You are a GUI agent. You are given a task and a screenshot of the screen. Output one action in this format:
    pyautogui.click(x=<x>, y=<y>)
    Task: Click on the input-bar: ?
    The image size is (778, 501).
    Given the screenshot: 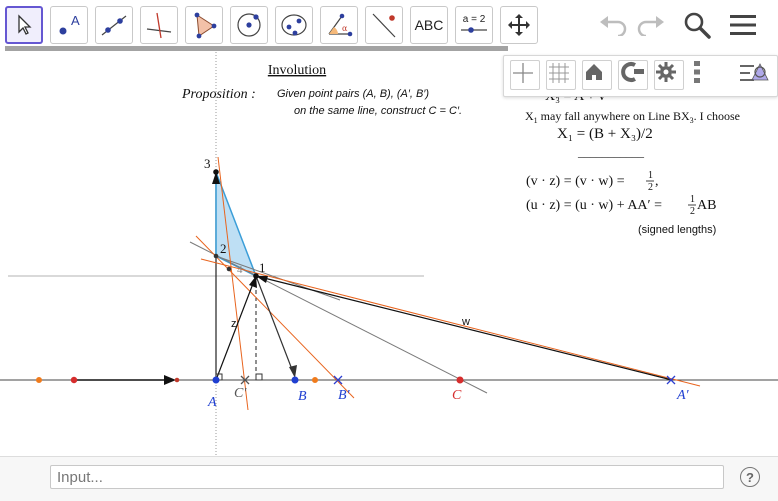 What is the action you would take?
    pyautogui.click(x=389, y=478)
    